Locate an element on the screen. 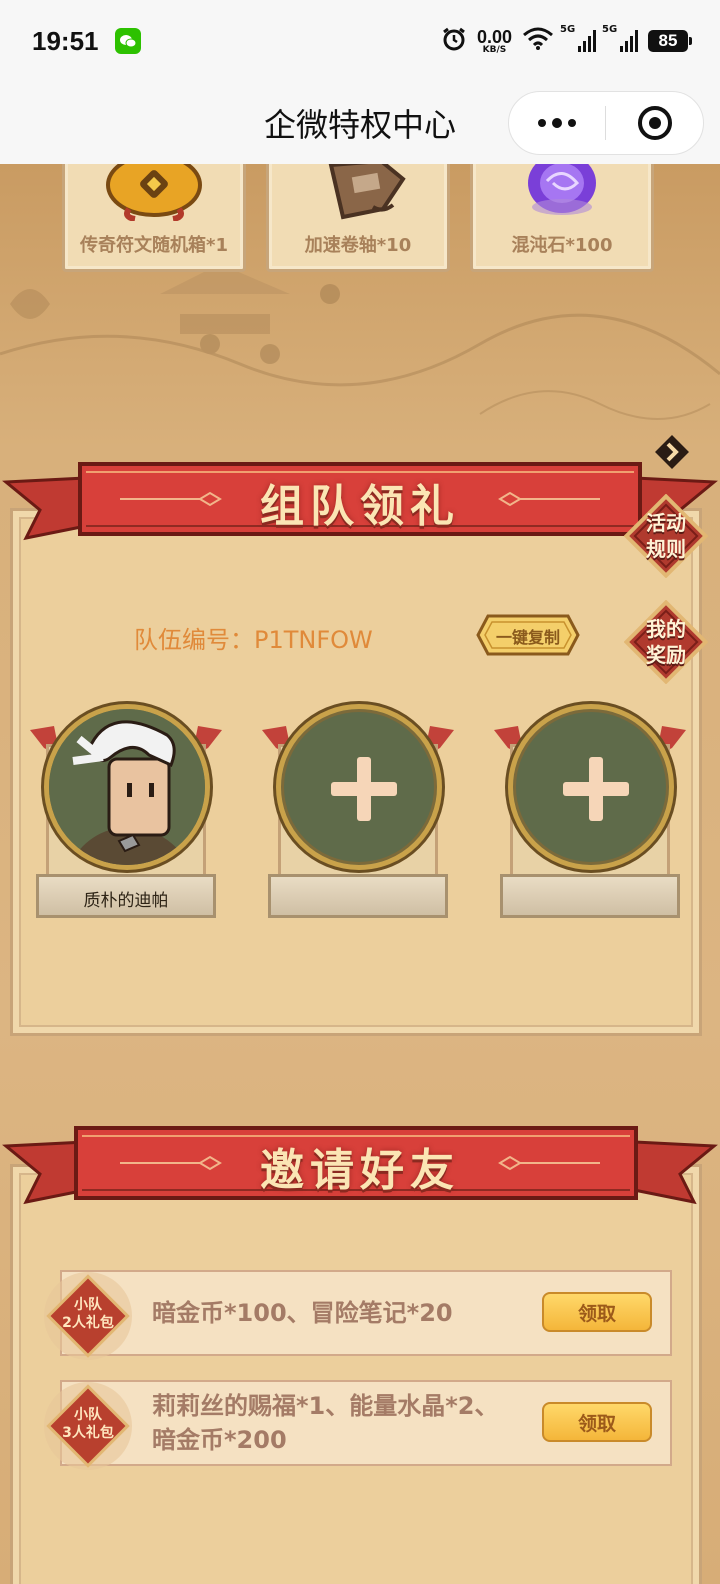  gift-row-2-person: 小队 2人礼包 暗金币*100、冒险笔记*20 领取 is located at coordinates (358, 1315).